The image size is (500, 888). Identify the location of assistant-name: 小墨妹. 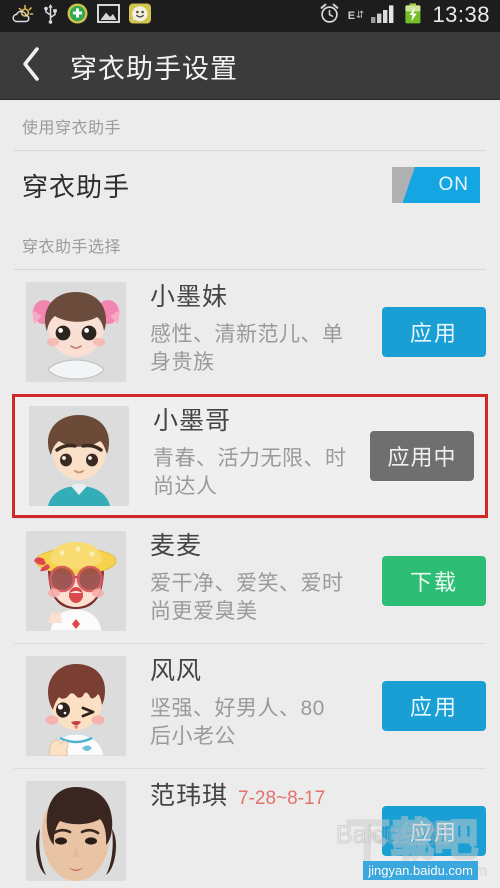
(189, 297).